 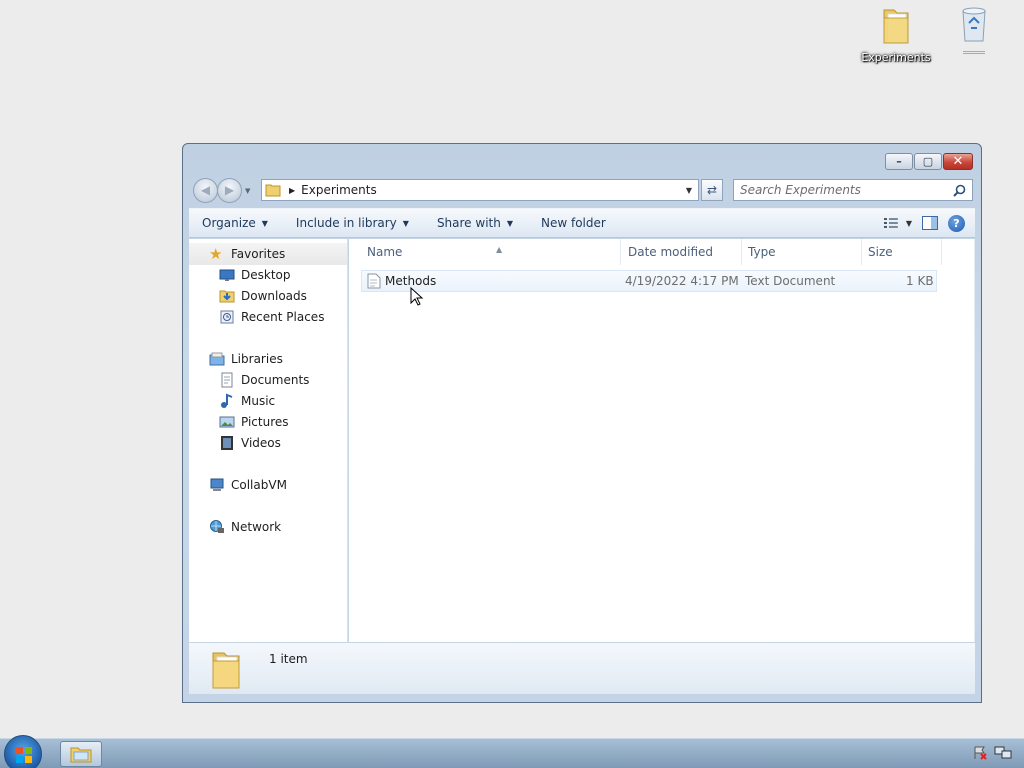 I want to click on taskbar-explorer-button, so click(x=81, y=754).